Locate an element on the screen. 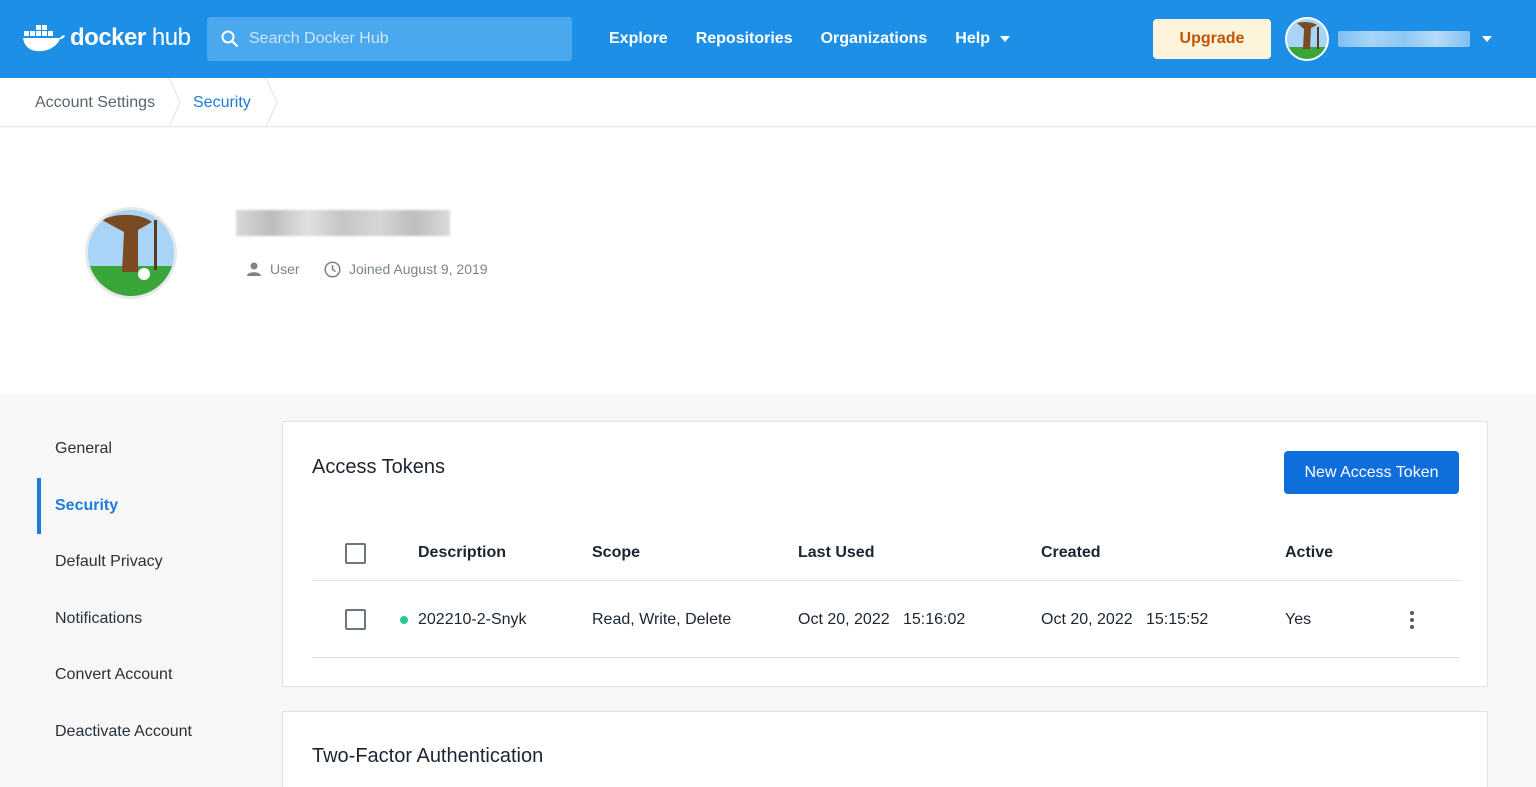  sidebar-item-security: Security is located at coordinates (157, 506).